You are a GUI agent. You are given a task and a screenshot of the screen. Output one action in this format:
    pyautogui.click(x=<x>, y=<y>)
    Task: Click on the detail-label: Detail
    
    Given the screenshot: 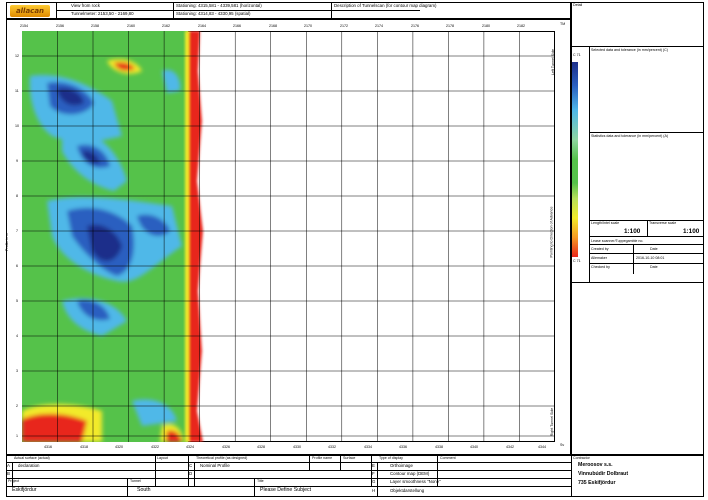 What is the action you would take?
    pyautogui.click(x=578, y=5)
    